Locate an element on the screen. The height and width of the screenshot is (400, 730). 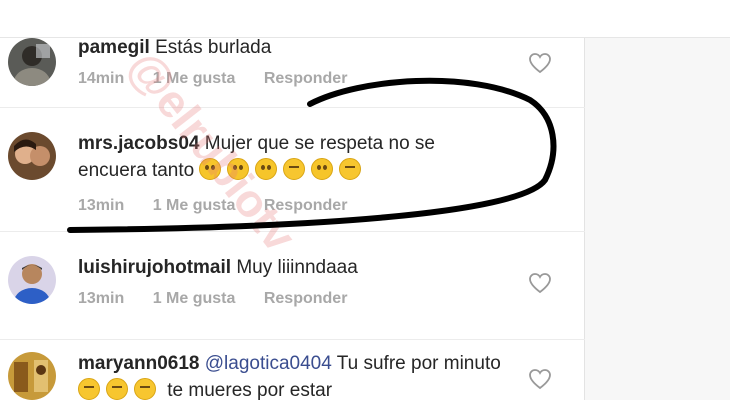
comment-text: luishirujohotmail Muy liiinndaaa is located at coordinates (293, 267).